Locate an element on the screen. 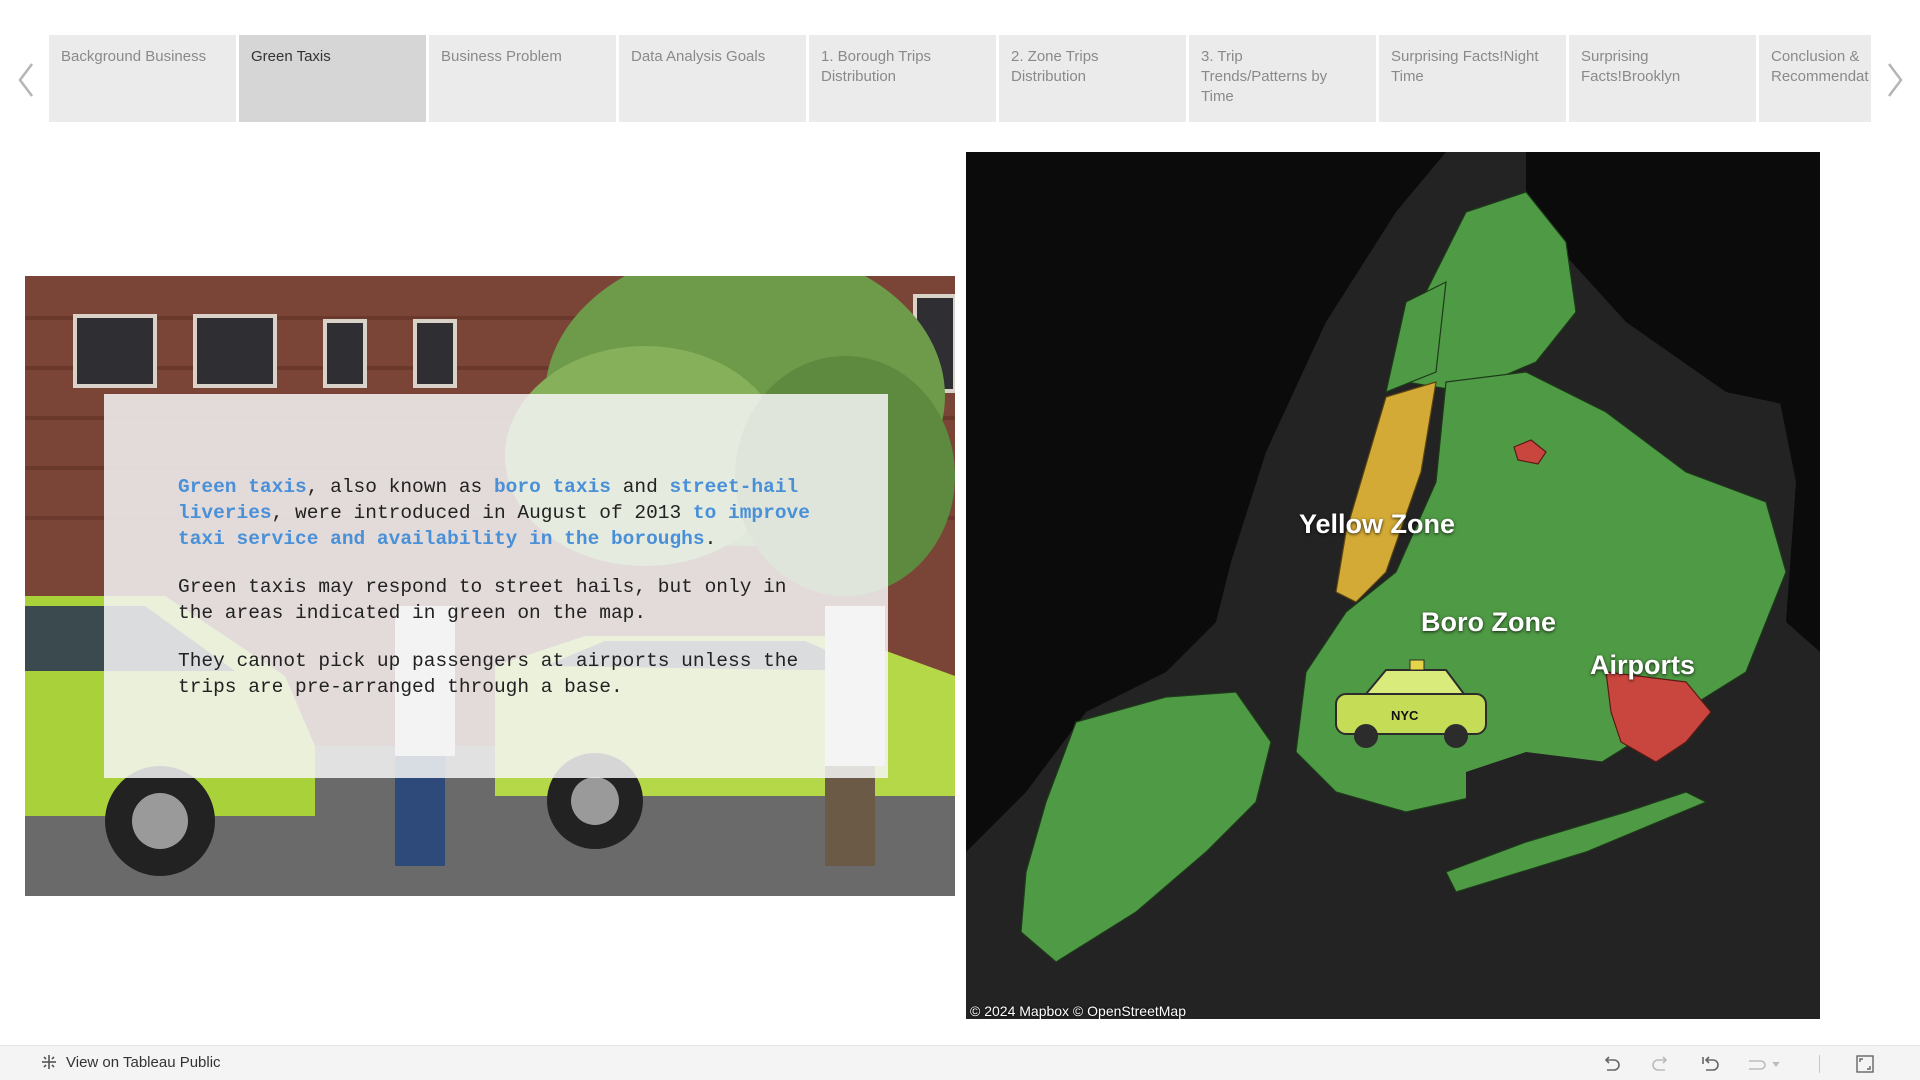  fullscreen-button is located at coordinates (1865, 1064).